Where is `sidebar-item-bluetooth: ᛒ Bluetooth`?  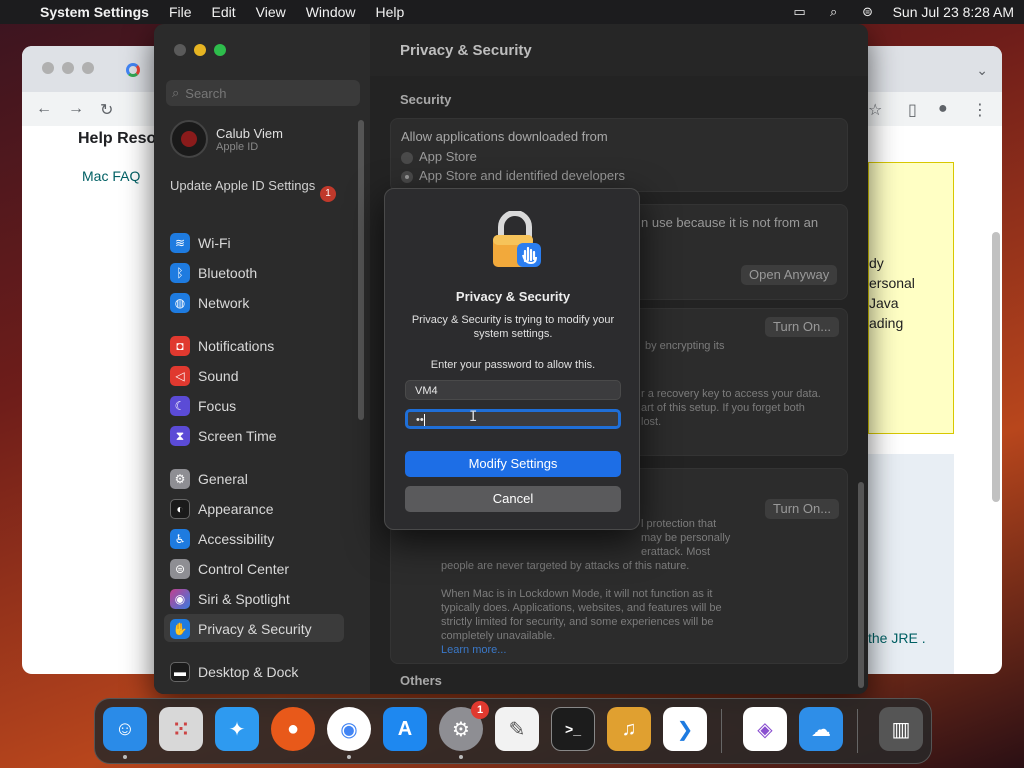 sidebar-item-bluetooth: ᛒ Bluetooth is located at coordinates (213, 273).